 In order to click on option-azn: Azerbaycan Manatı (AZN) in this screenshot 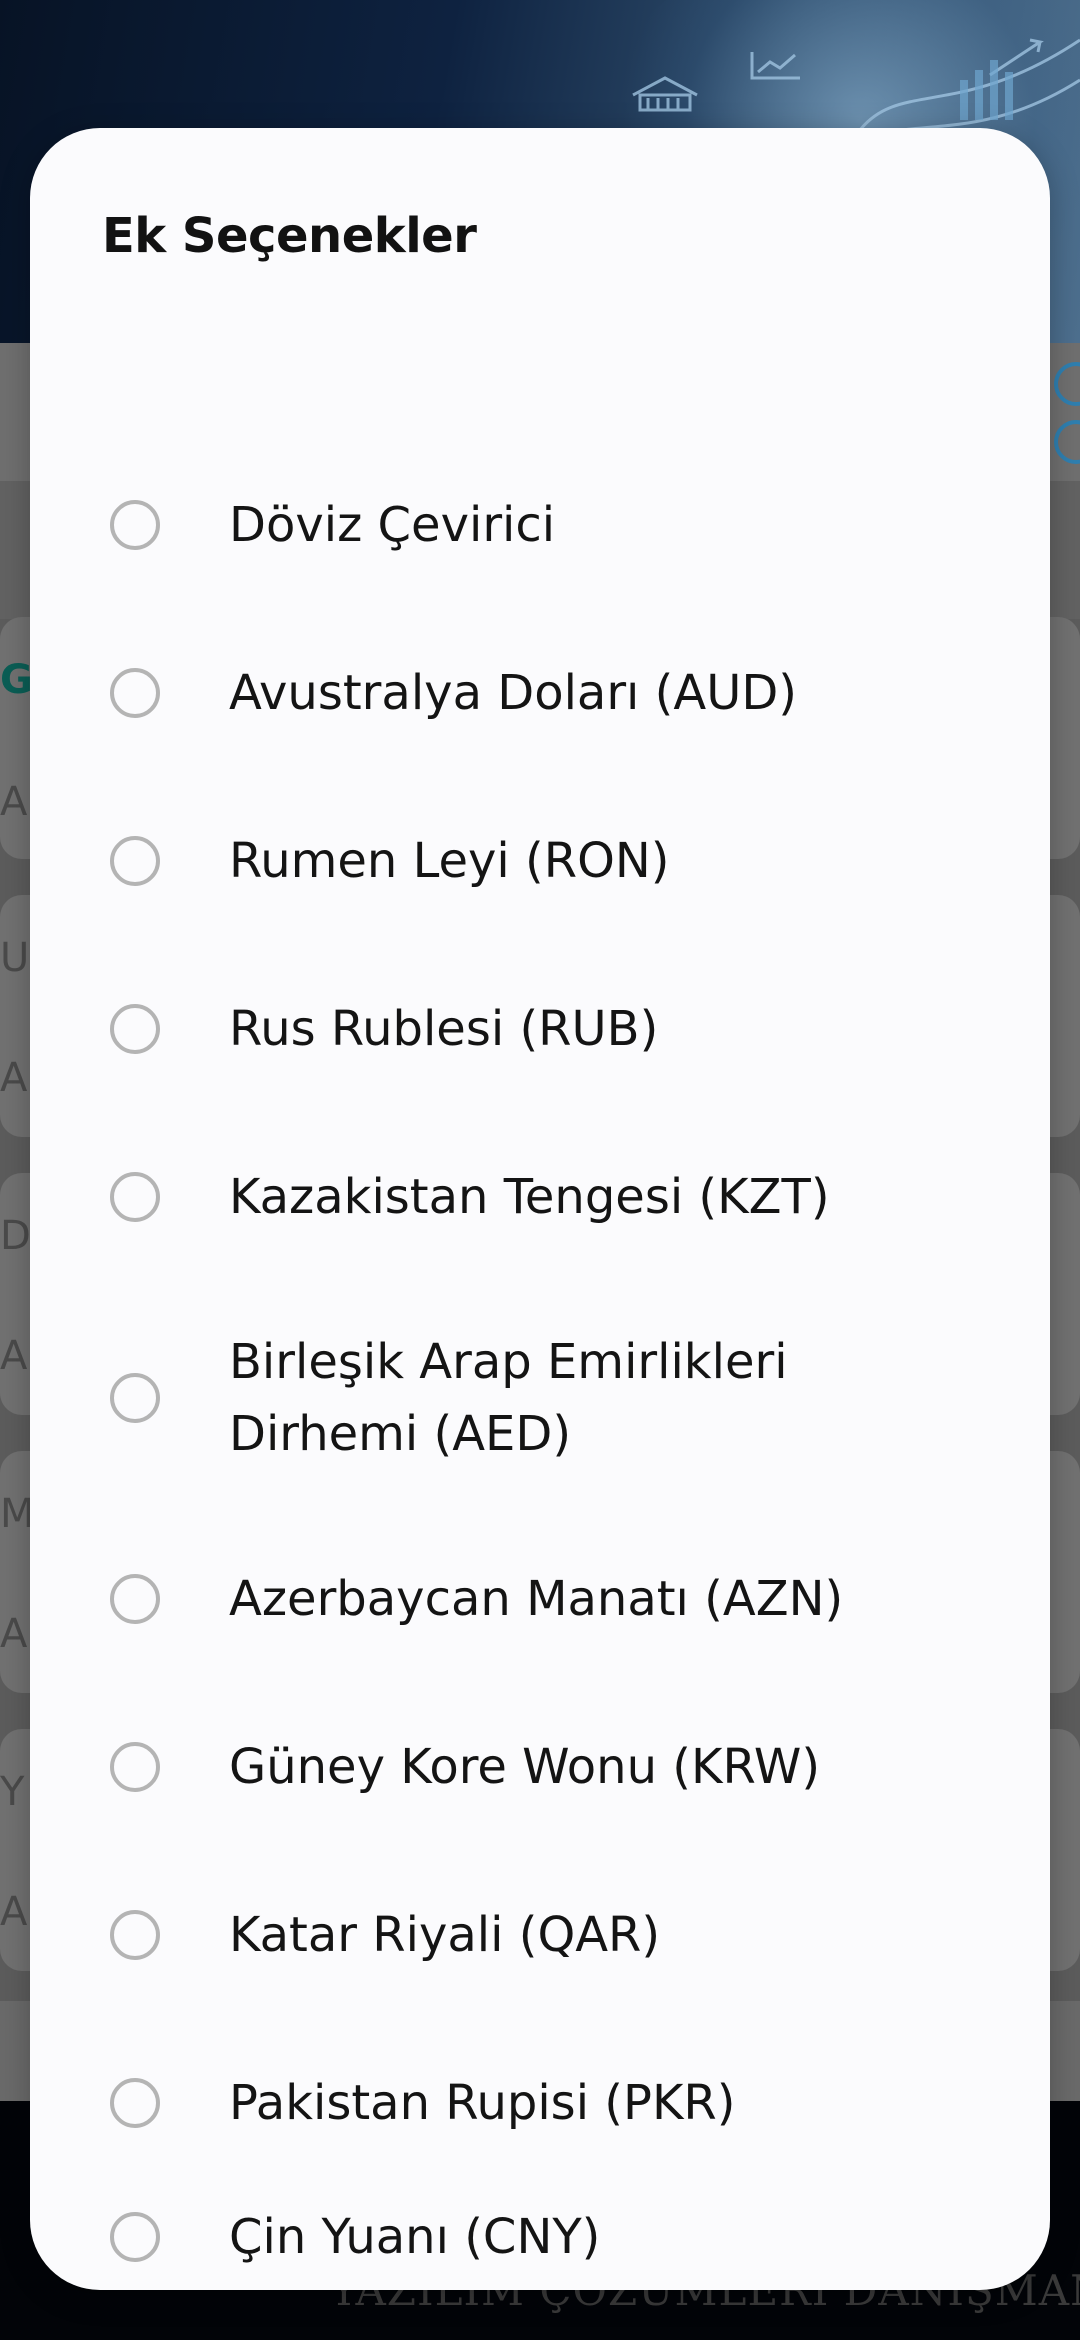, I will do `click(540, 1599)`.